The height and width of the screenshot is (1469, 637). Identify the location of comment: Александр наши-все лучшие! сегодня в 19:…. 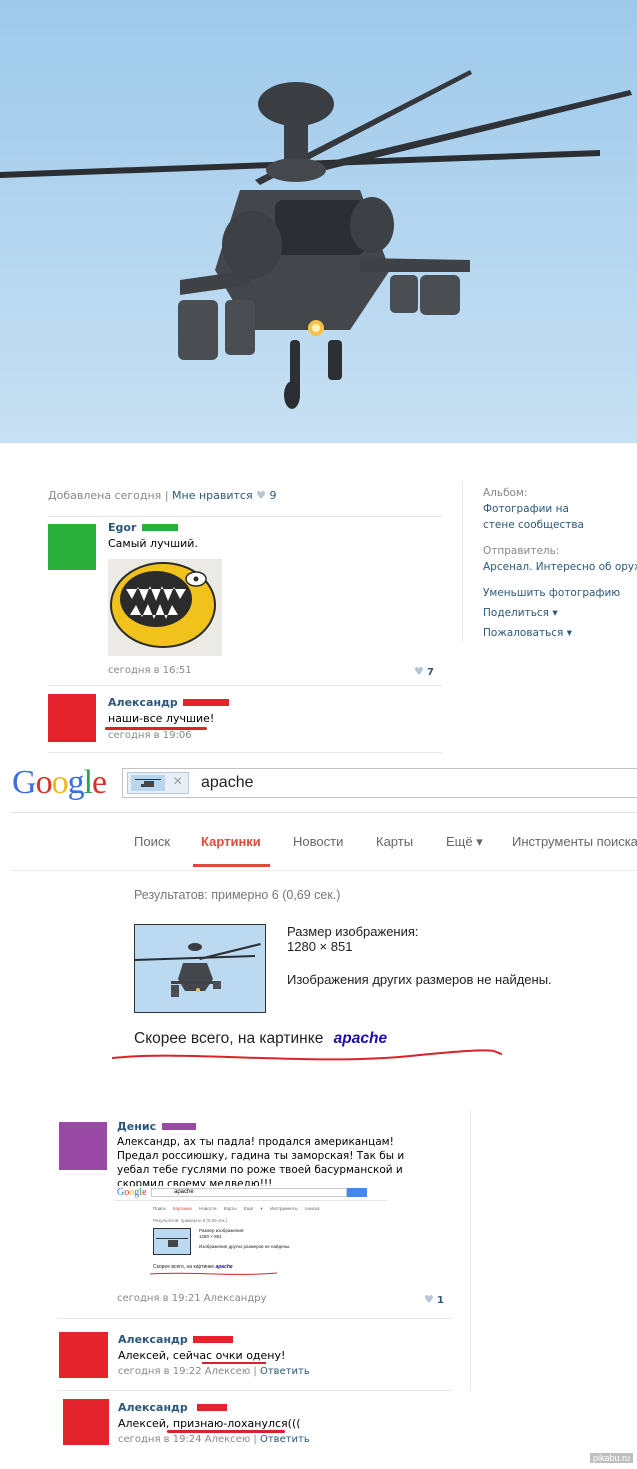
(245, 720).